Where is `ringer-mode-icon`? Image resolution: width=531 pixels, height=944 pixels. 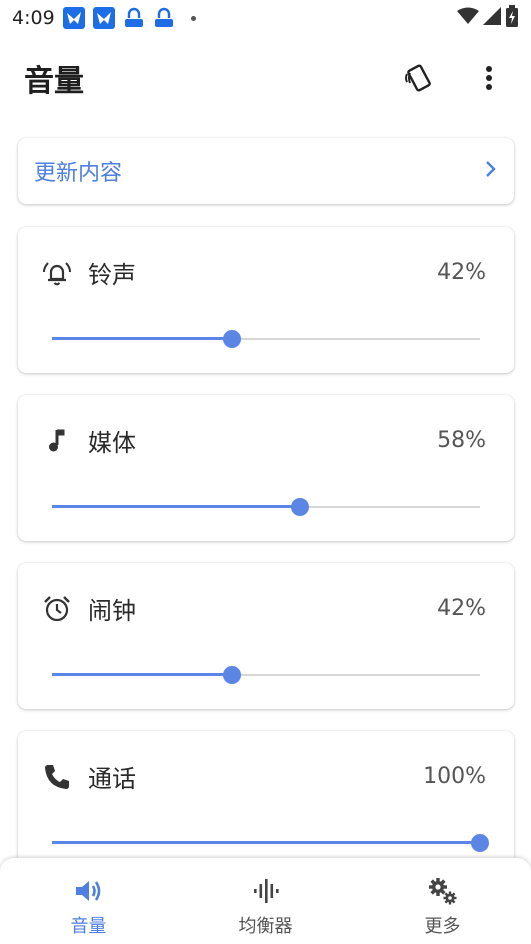 ringer-mode-icon is located at coordinates (419, 78).